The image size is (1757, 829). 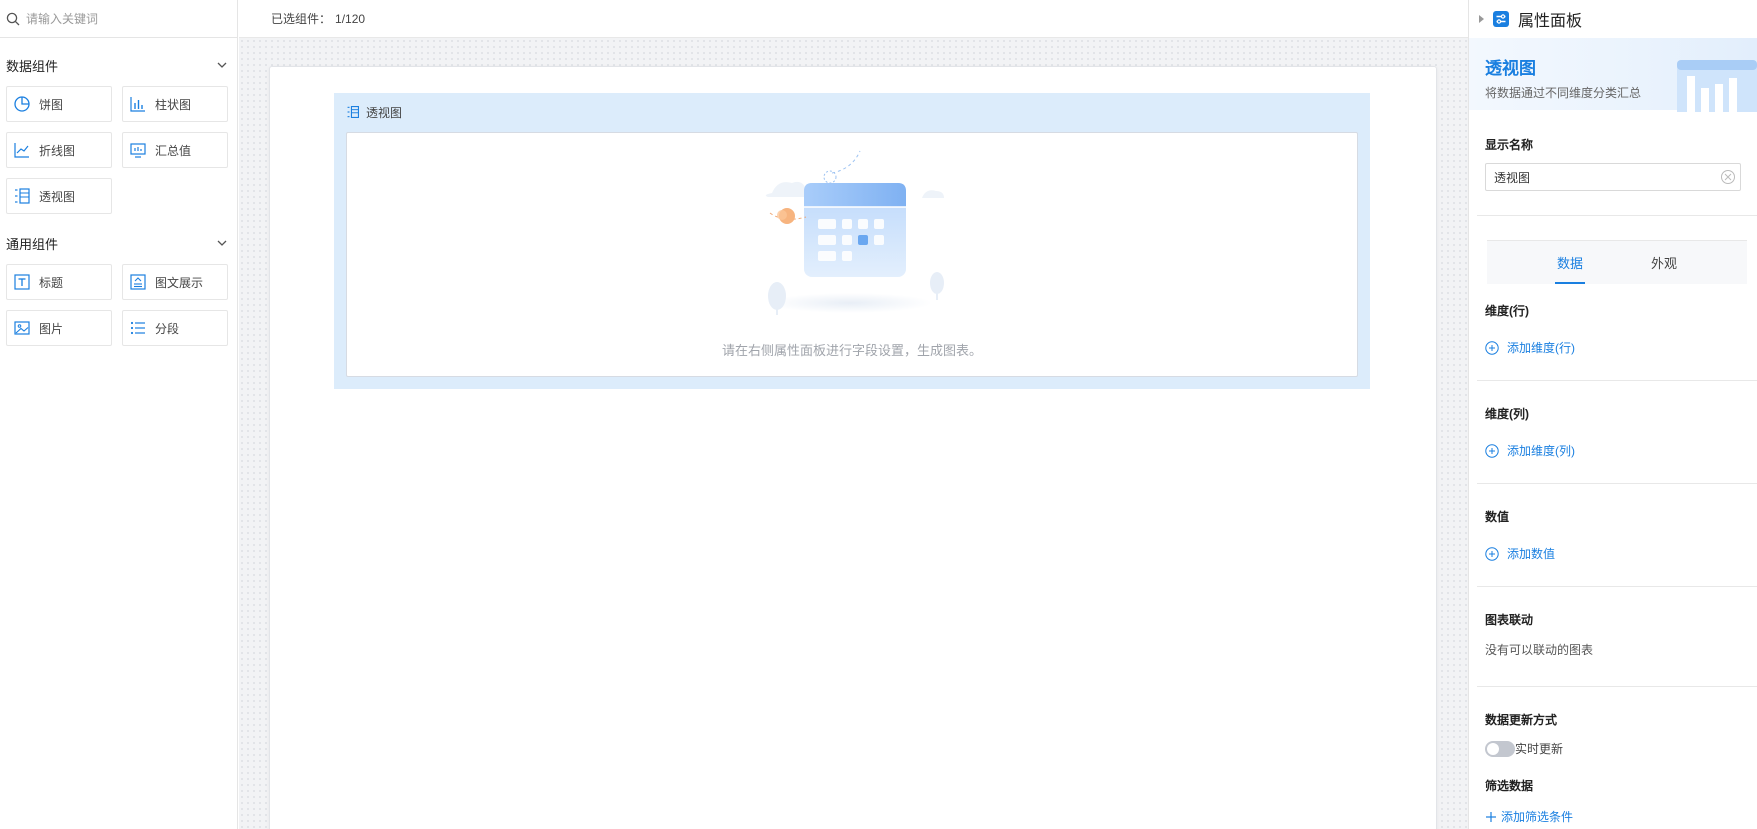 I want to click on component-label: 汇总值, so click(x=173, y=150).